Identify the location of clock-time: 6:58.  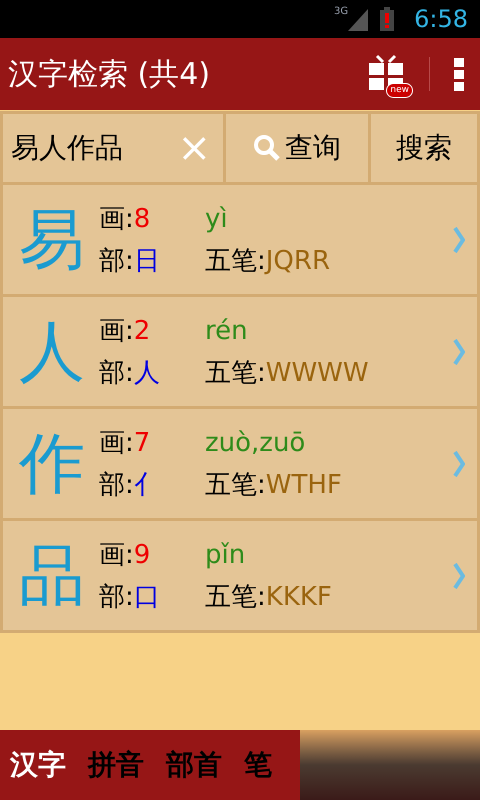
(441, 19).